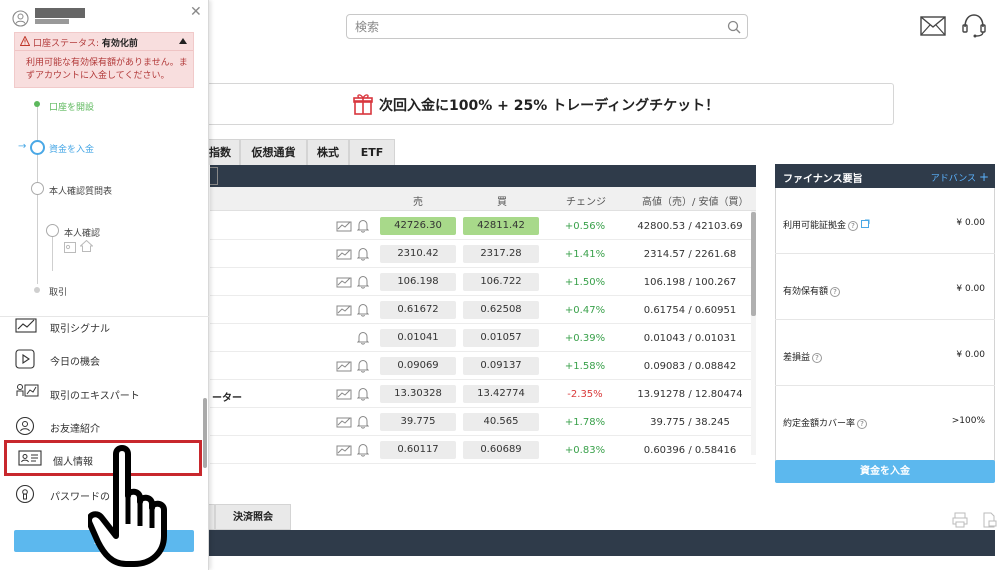  I want to click on tab-label: 指数, so click(220, 152).